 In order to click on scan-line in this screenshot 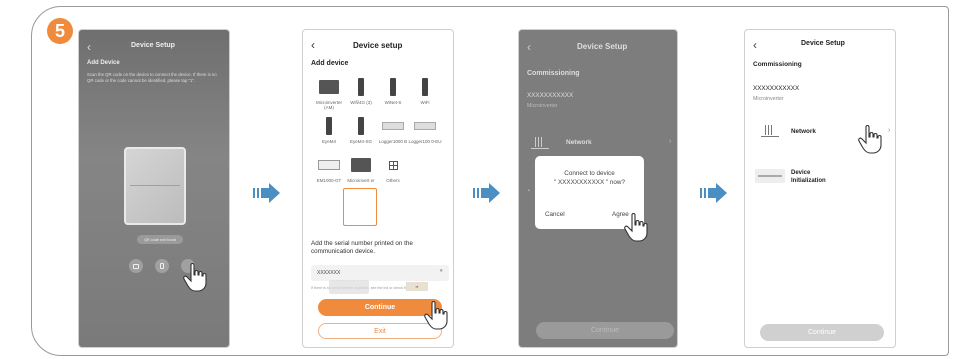, I will do `click(155, 185)`.